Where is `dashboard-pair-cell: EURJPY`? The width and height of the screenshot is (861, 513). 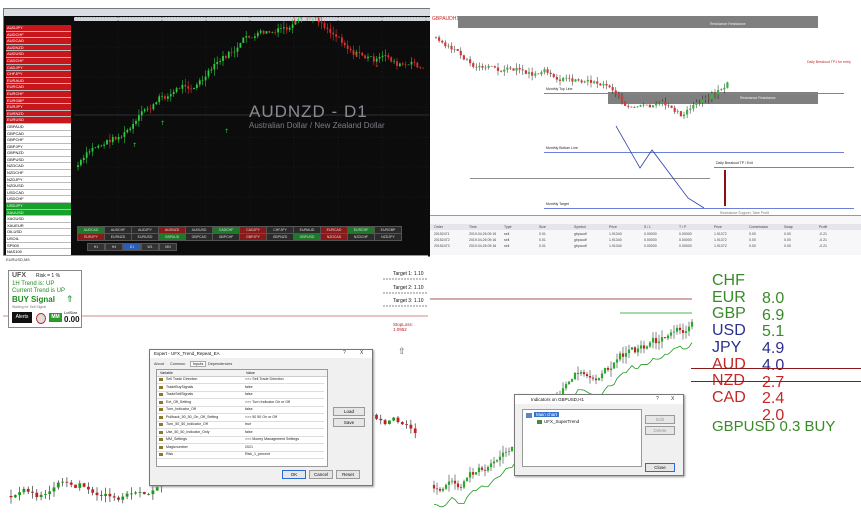
dashboard-pair-cell: EURJPY is located at coordinates (91, 237).